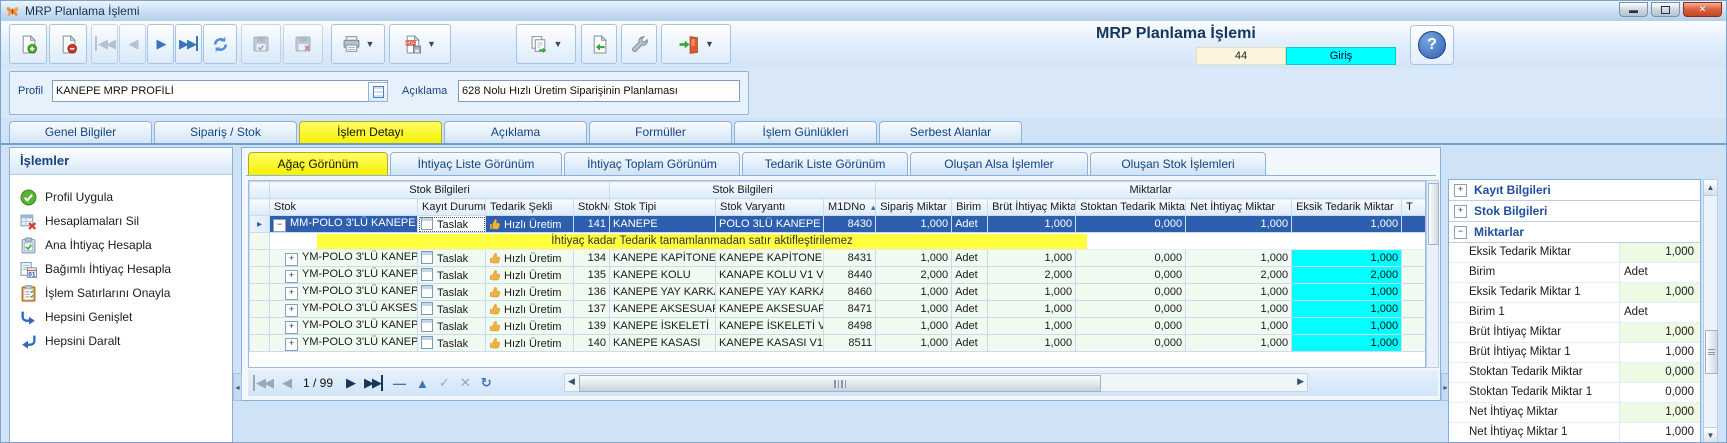  I want to click on tab-serbest-alanlar: Serbest Alanlar, so click(950, 132).